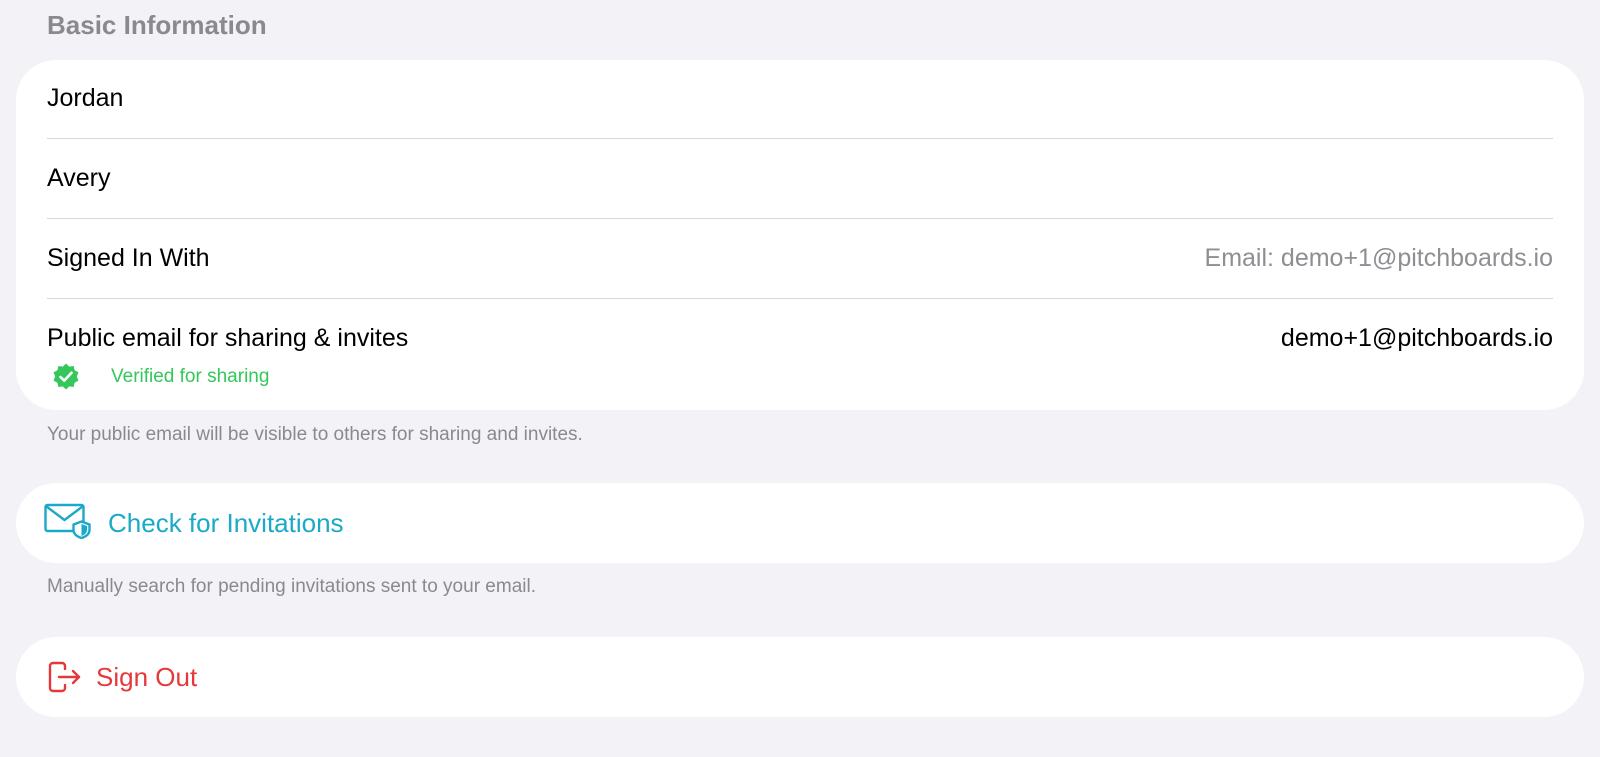 This screenshot has height=757, width=1600. I want to click on first-name-value: Jordan, so click(85, 98).